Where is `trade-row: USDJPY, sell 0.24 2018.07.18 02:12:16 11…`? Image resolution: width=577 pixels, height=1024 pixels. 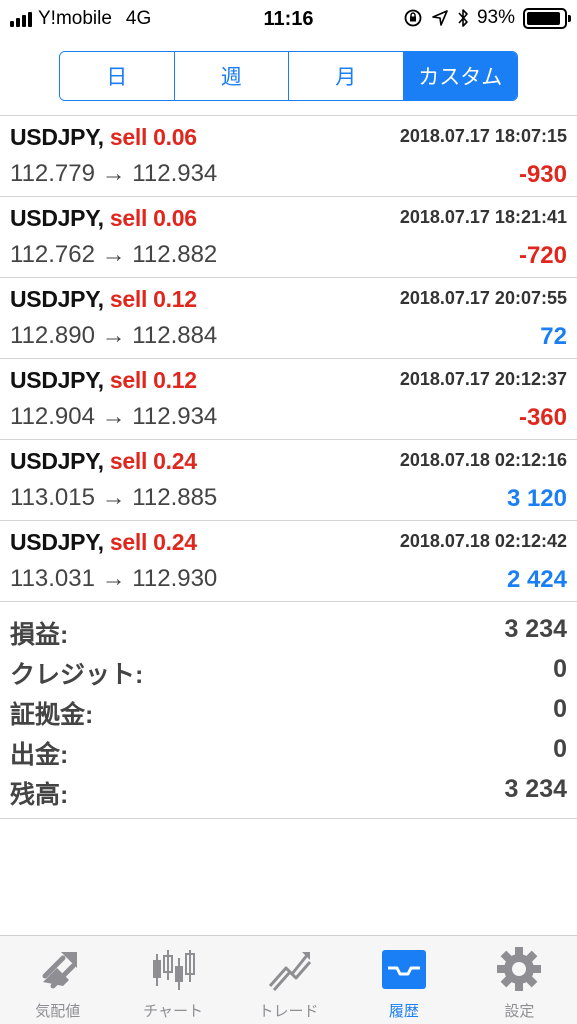 trade-row: USDJPY, sell 0.24 2018.07.18 02:12:16 11… is located at coordinates (288, 480).